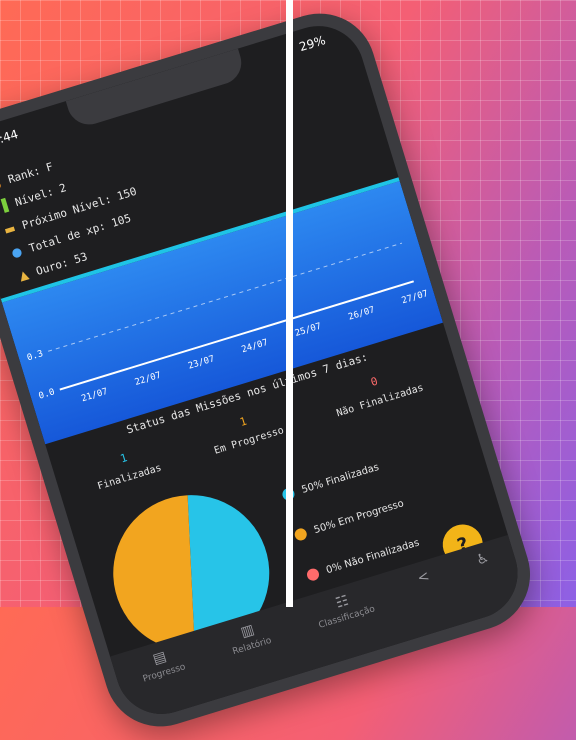 The height and width of the screenshot is (740, 576). What do you see at coordinates (126, 467) in the screenshot?
I see `counter-finalizadas: 1 Finalizadas` at bounding box center [126, 467].